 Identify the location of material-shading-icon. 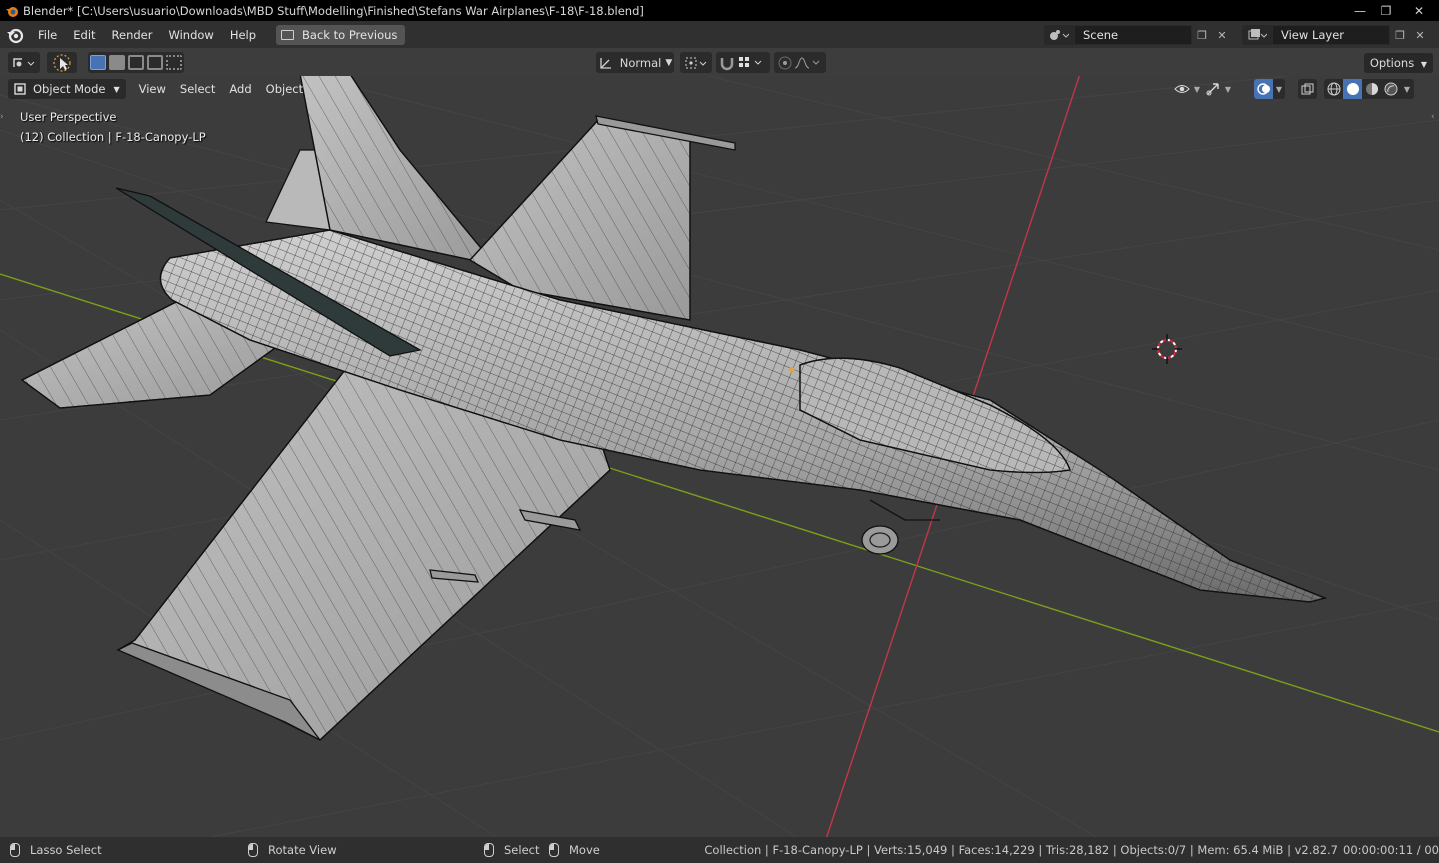
(1371, 89).